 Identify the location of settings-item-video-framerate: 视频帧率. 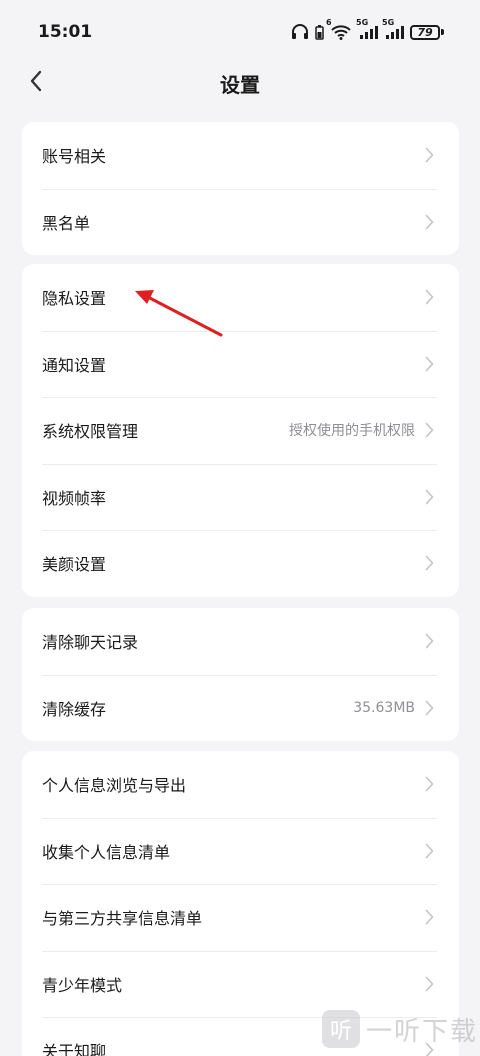
(240, 497).